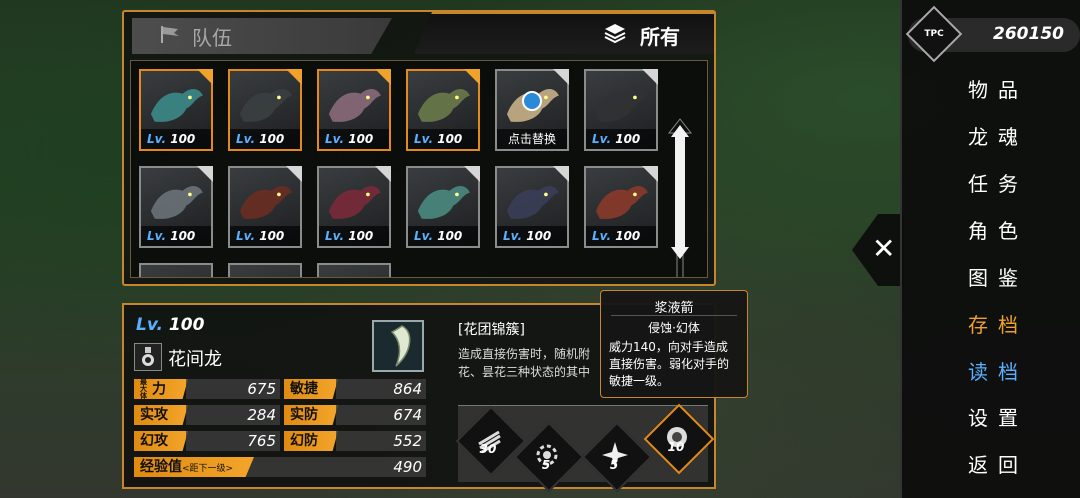  What do you see at coordinates (1028, 34) in the screenshot?
I see `currency-value: 260150` at bounding box center [1028, 34].